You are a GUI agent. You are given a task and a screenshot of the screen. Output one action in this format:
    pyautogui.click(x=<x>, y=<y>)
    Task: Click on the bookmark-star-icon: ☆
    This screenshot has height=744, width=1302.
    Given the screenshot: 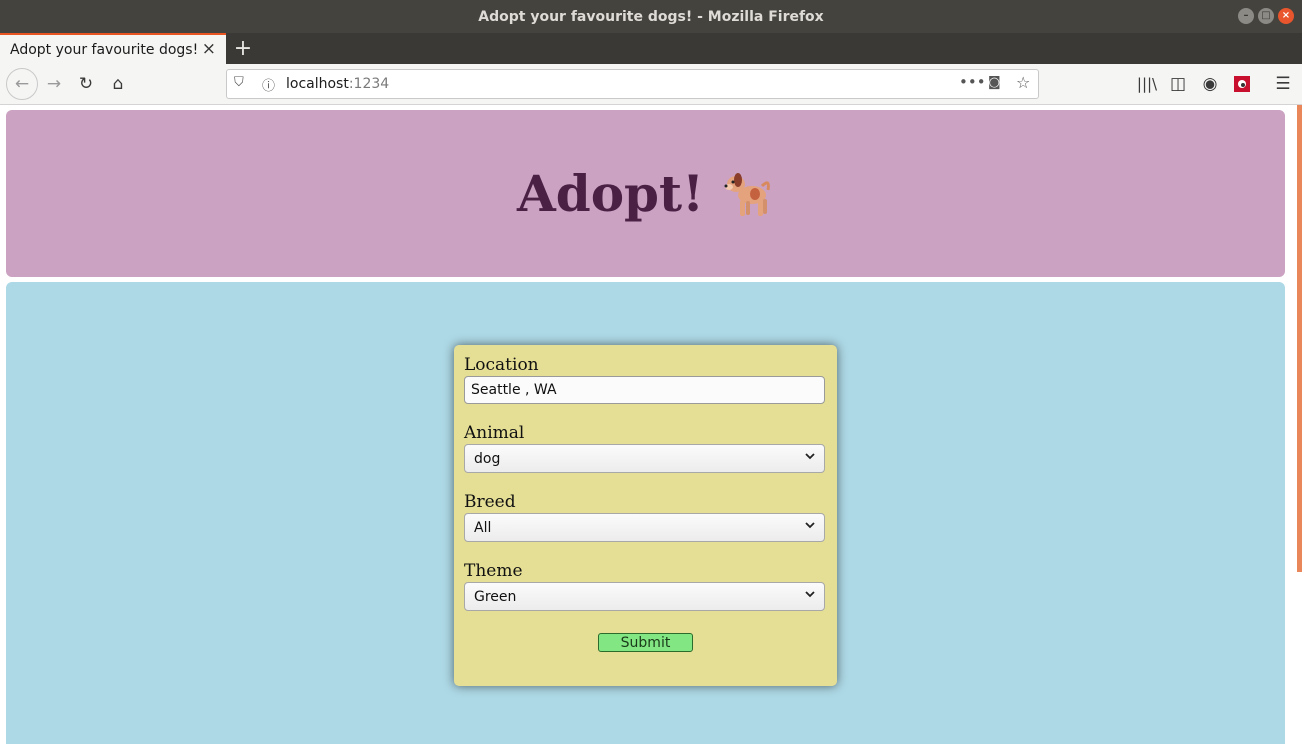 What is the action you would take?
    pyautogui.click(x=1023, y=82)
    